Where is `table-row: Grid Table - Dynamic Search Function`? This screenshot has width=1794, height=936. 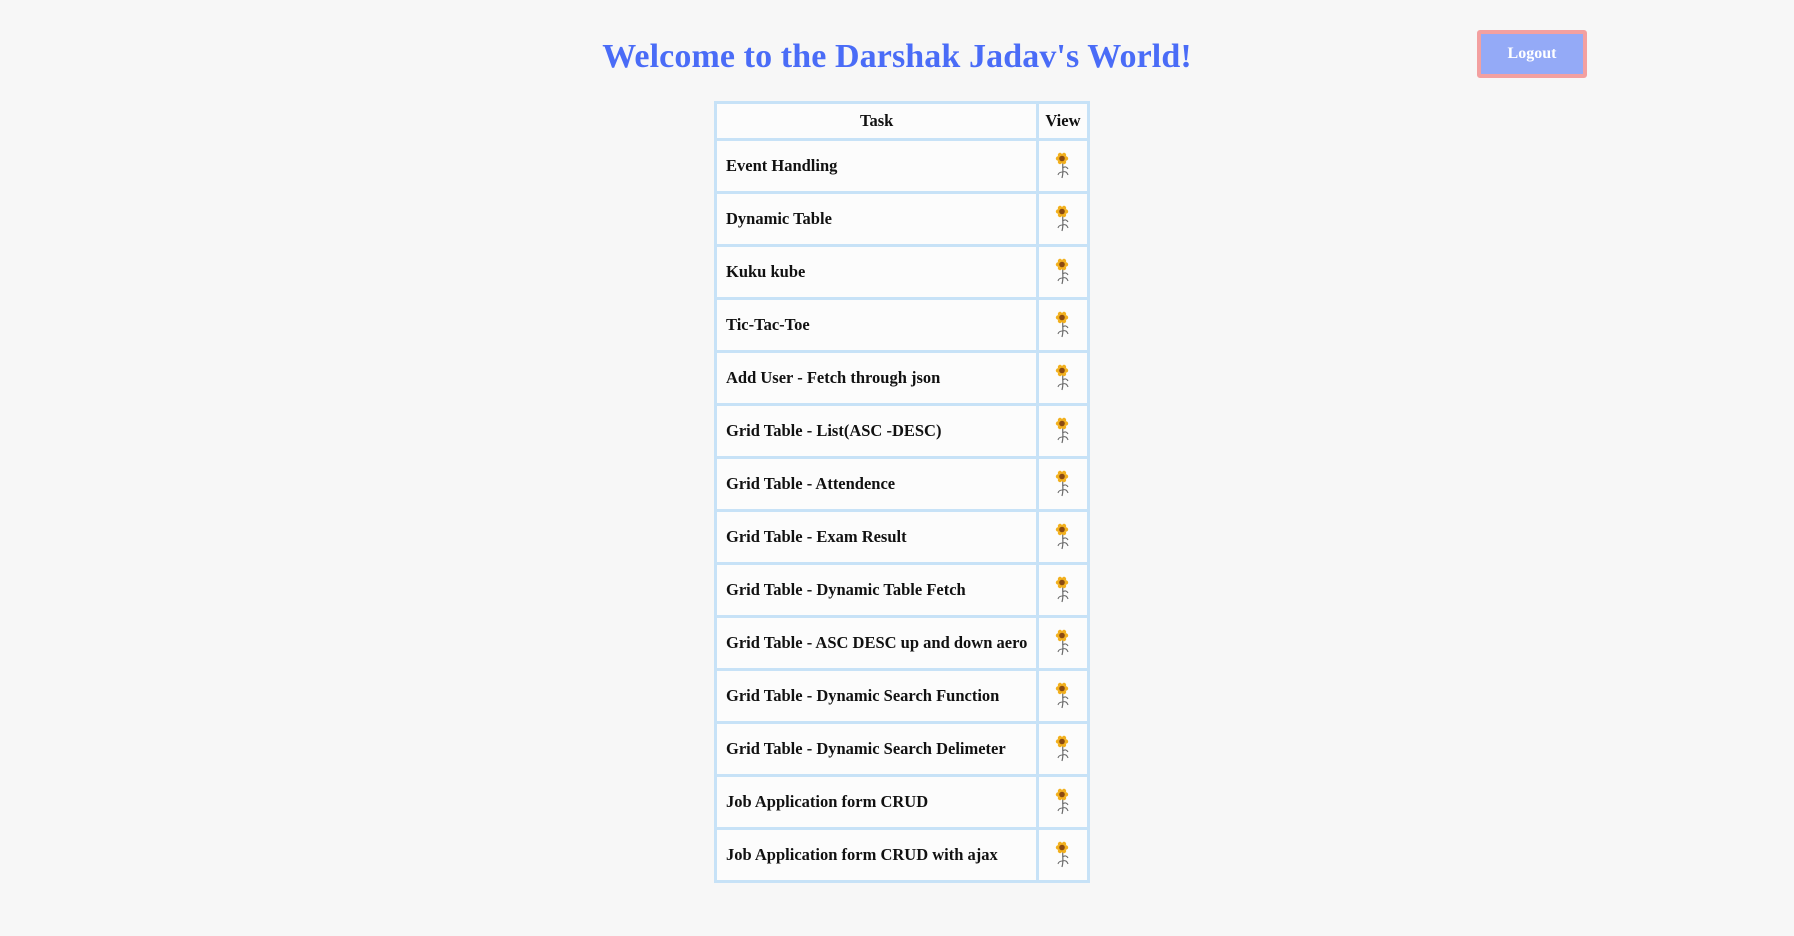 table-row: Grid Table - Dynamic Search Function is located at coordinates (902, 696).